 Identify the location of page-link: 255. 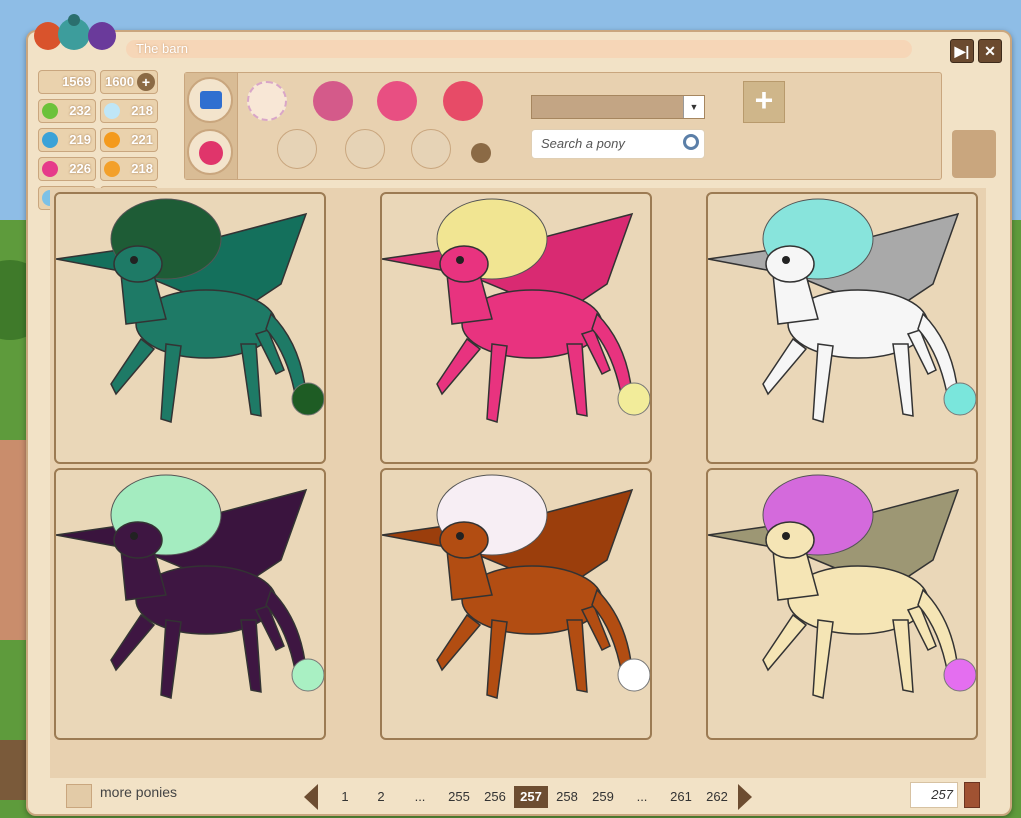
(459, 797).